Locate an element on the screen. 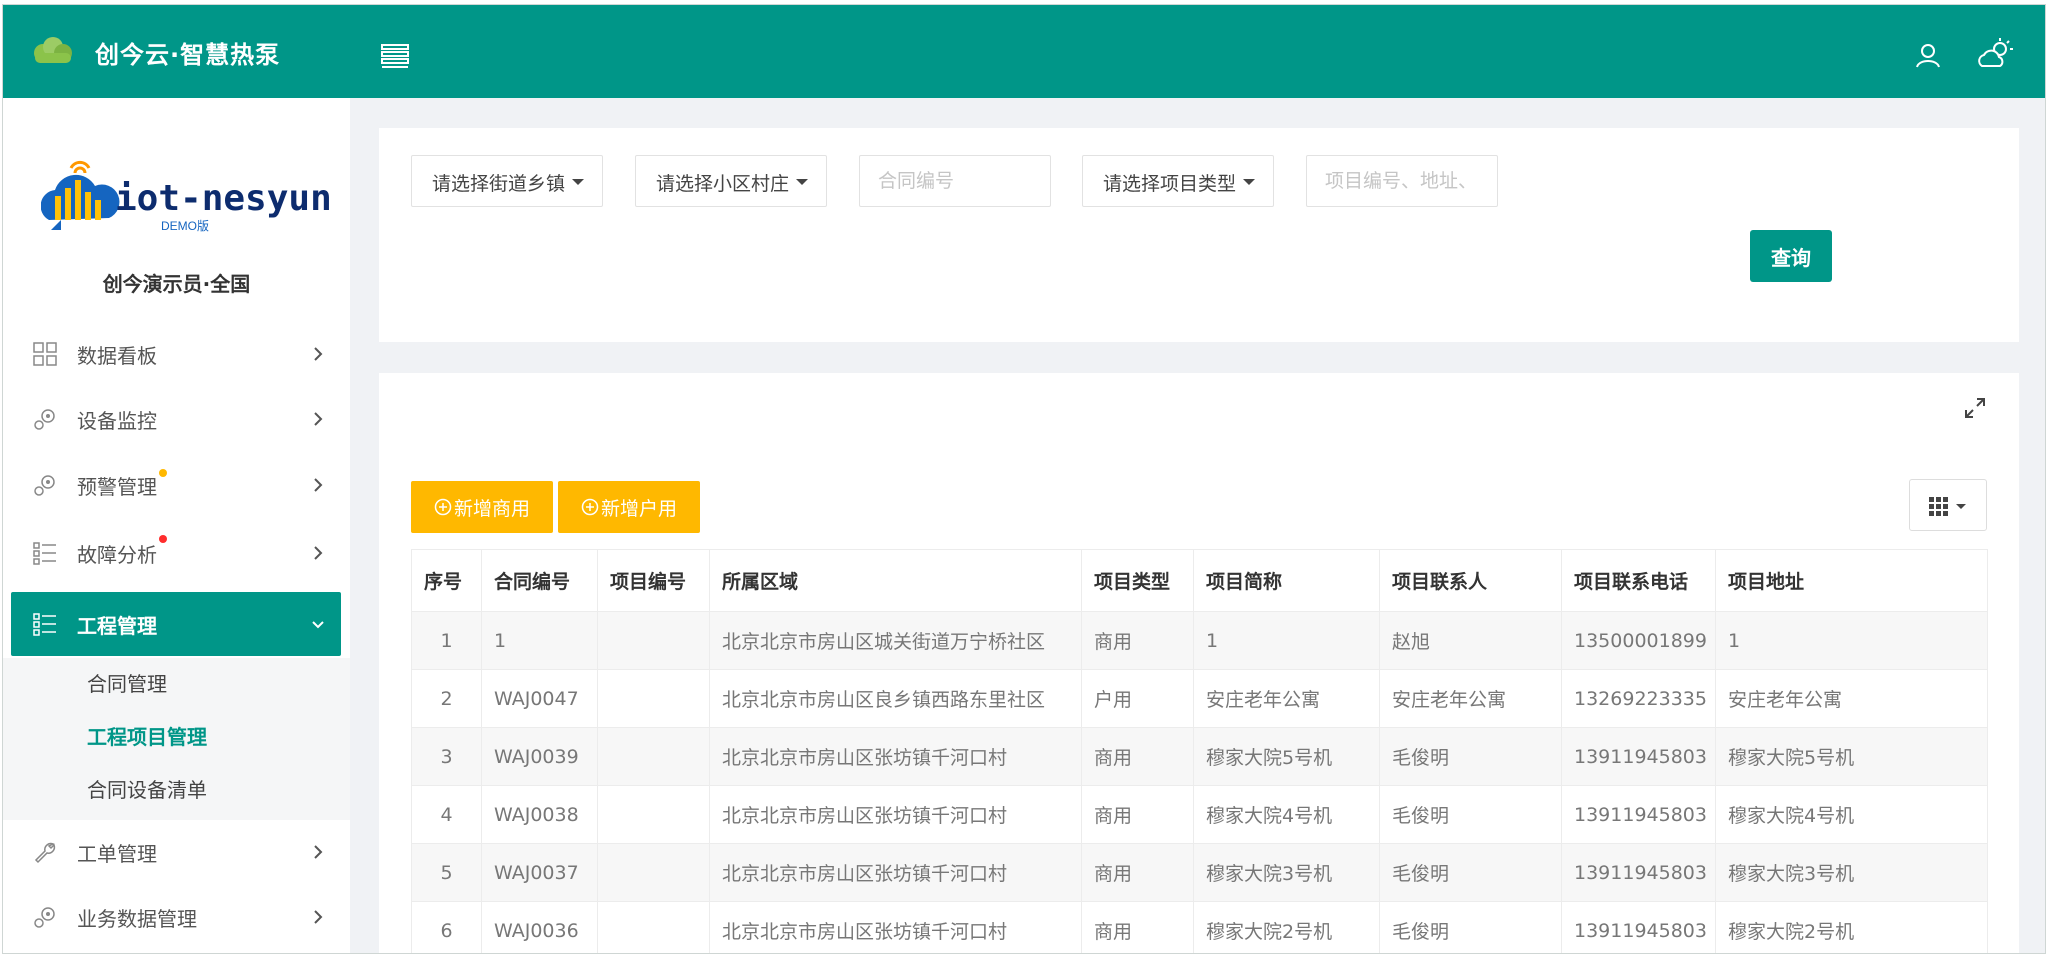 Image resolution: width=2048 pixels, height=959 pixels. submenu-item-contract-device-list: 合同设备清单 is located at coordinates (147, 788).